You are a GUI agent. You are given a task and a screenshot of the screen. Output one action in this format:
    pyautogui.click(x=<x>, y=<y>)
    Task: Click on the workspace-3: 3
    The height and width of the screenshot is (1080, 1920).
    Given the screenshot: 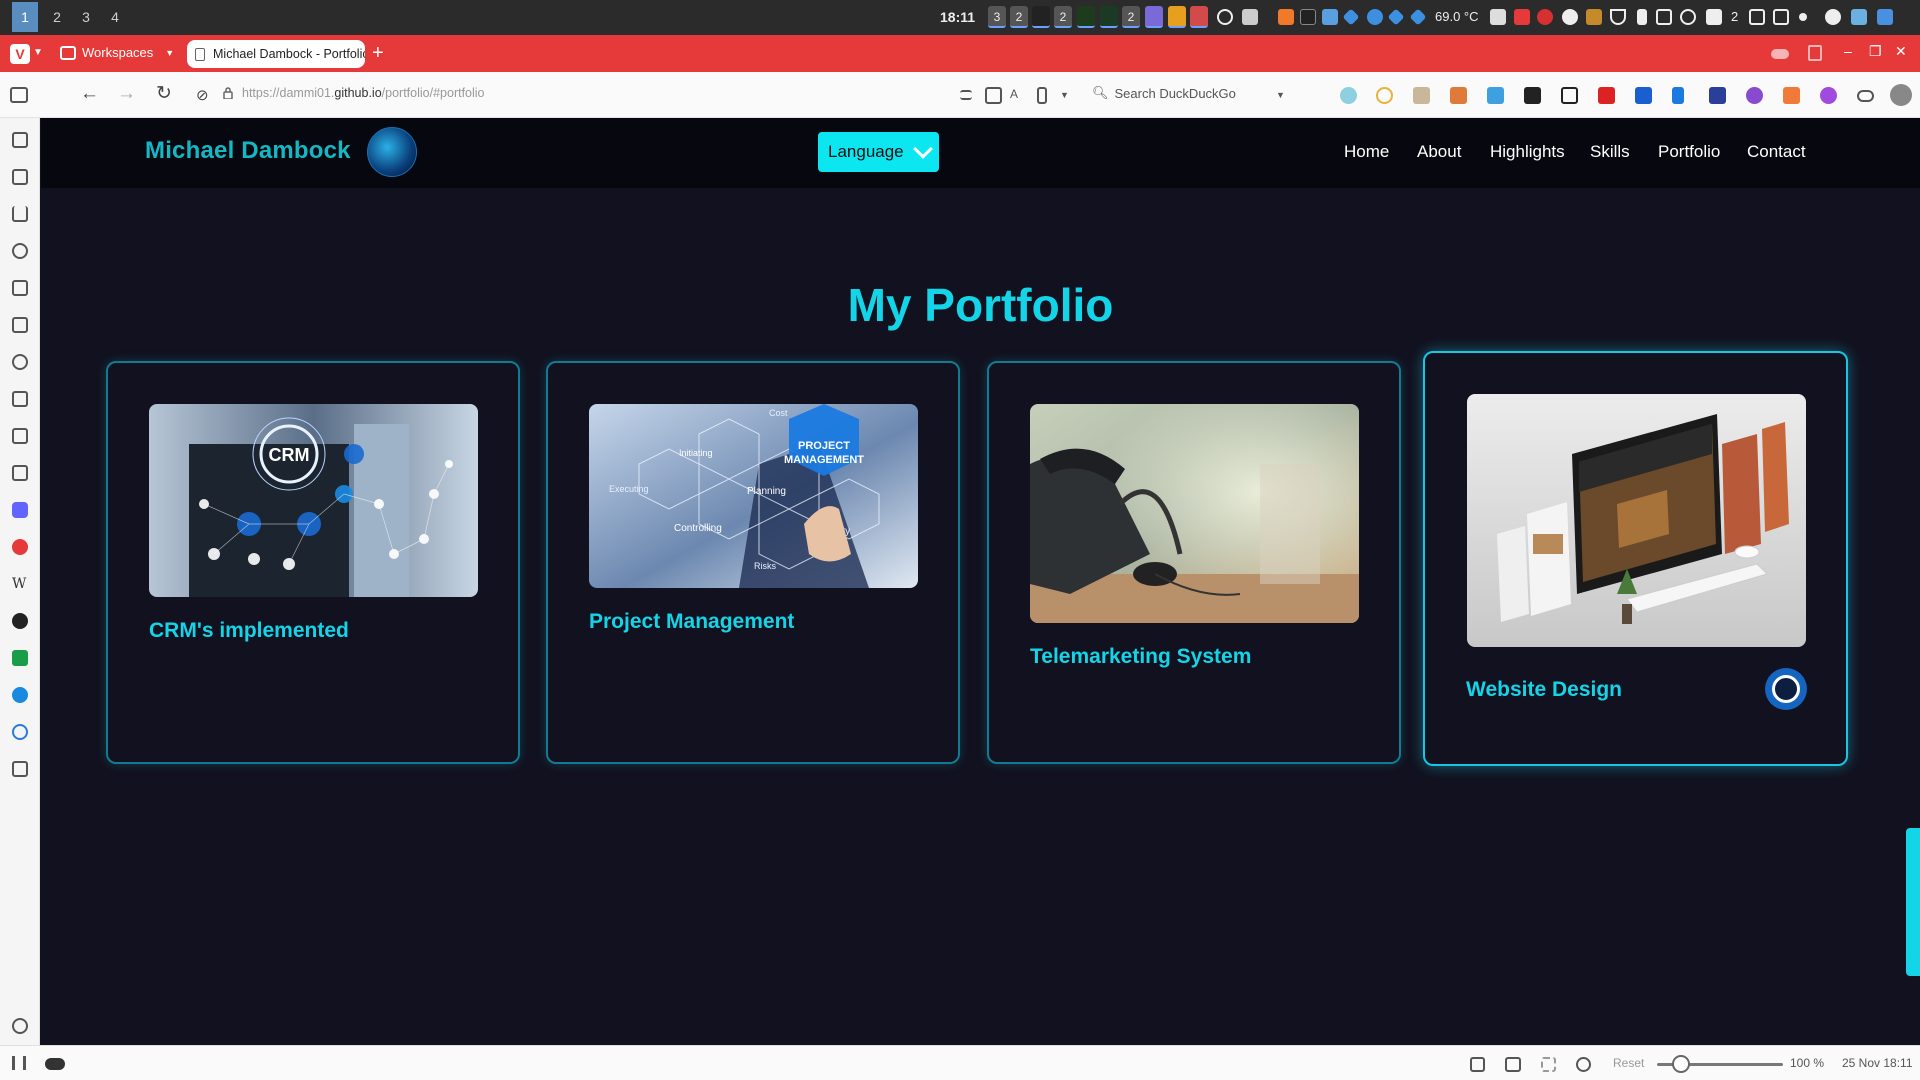 What is the action you would take?
    pyautogui.click(x=86, y=17)
    